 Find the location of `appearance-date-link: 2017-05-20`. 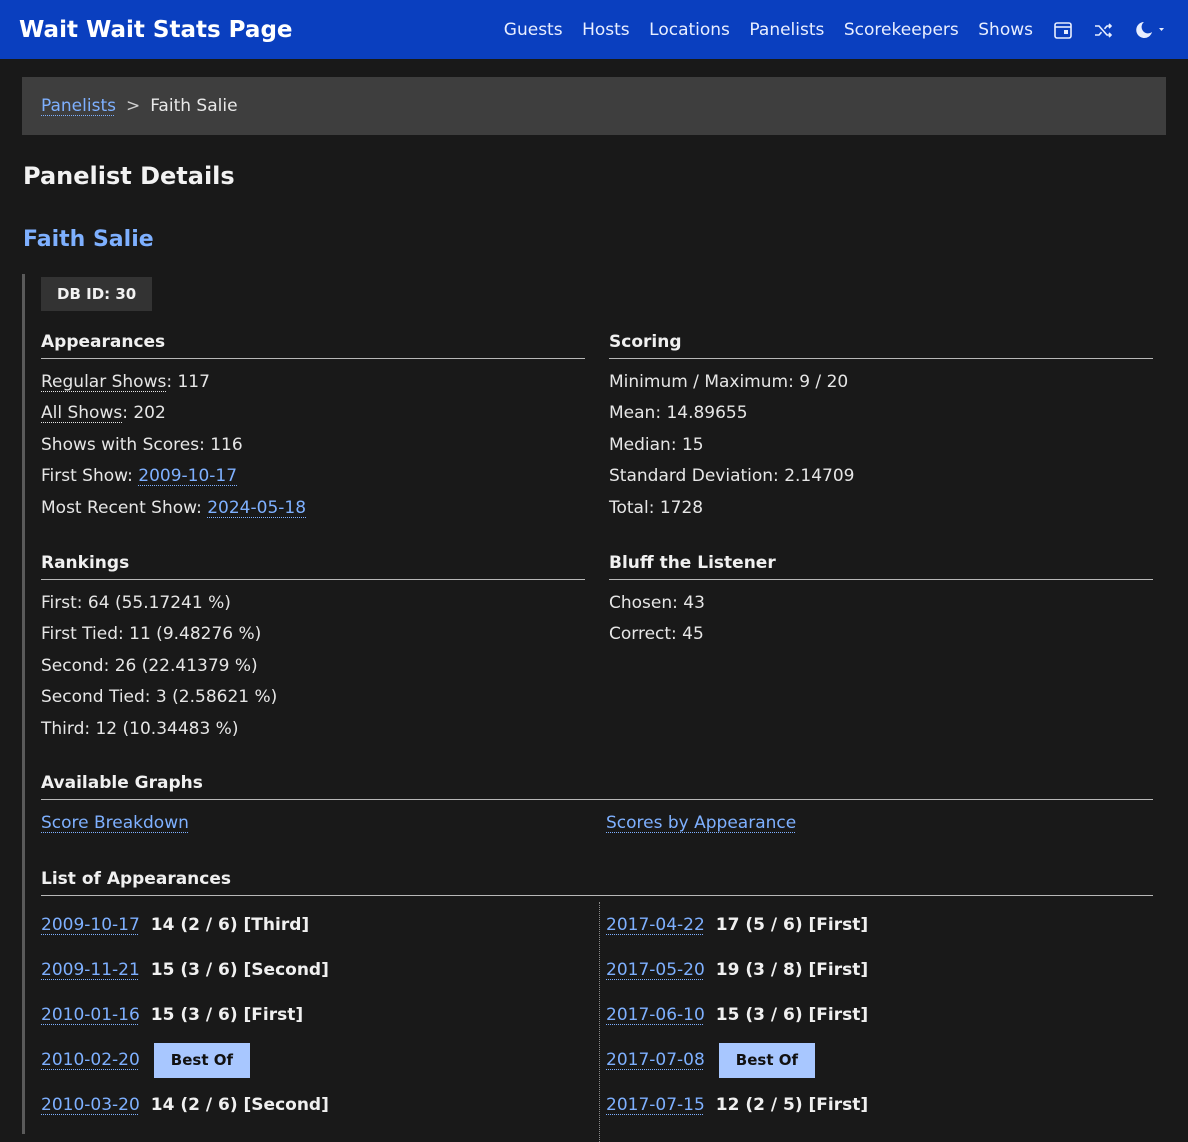

appearance-date-link: 2017-05-20 is located at coordinates (655, 970).